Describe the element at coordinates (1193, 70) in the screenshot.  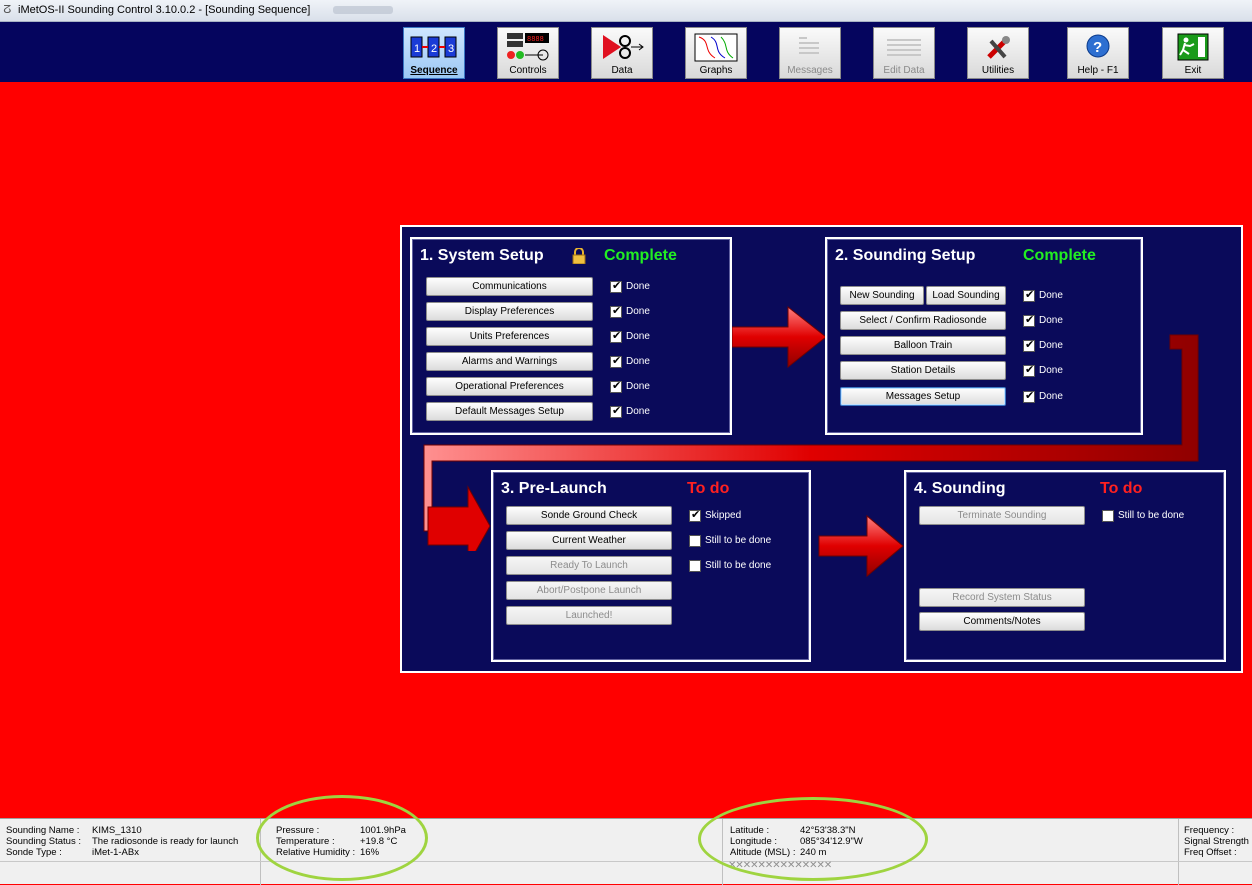
I see `exit-label: Exit` at that location.